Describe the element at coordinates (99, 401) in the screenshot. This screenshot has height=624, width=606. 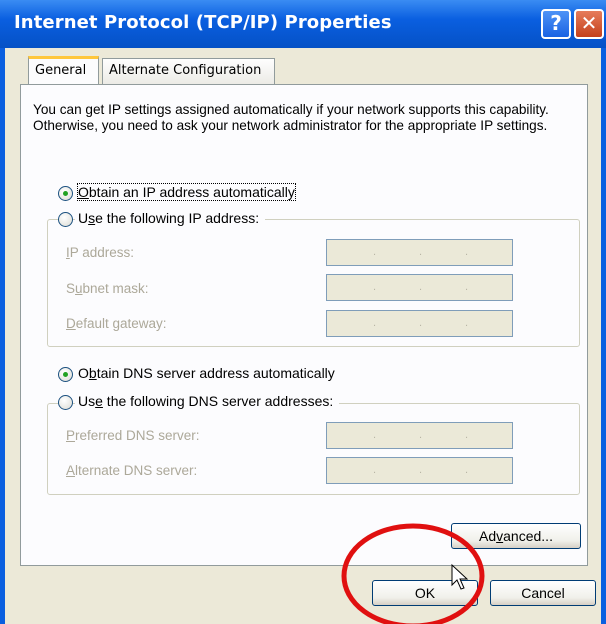
I see `access-key: e` at that location.